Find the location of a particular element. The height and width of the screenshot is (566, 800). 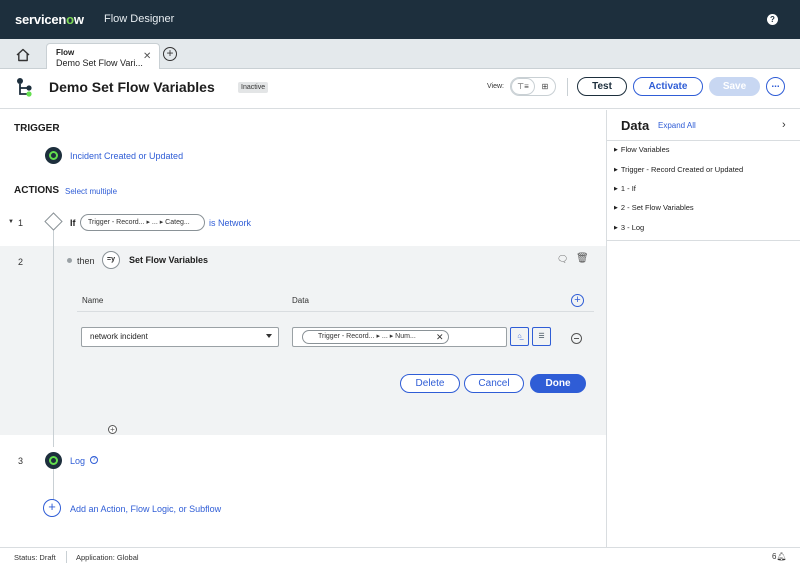

status-bar: Status: Draft Application: Global 6🔔︎ is located at coordinates (400, 556).